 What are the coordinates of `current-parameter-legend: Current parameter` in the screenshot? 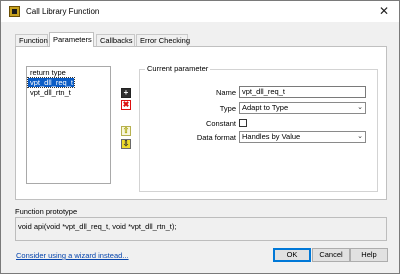 It's located at (178, 68).